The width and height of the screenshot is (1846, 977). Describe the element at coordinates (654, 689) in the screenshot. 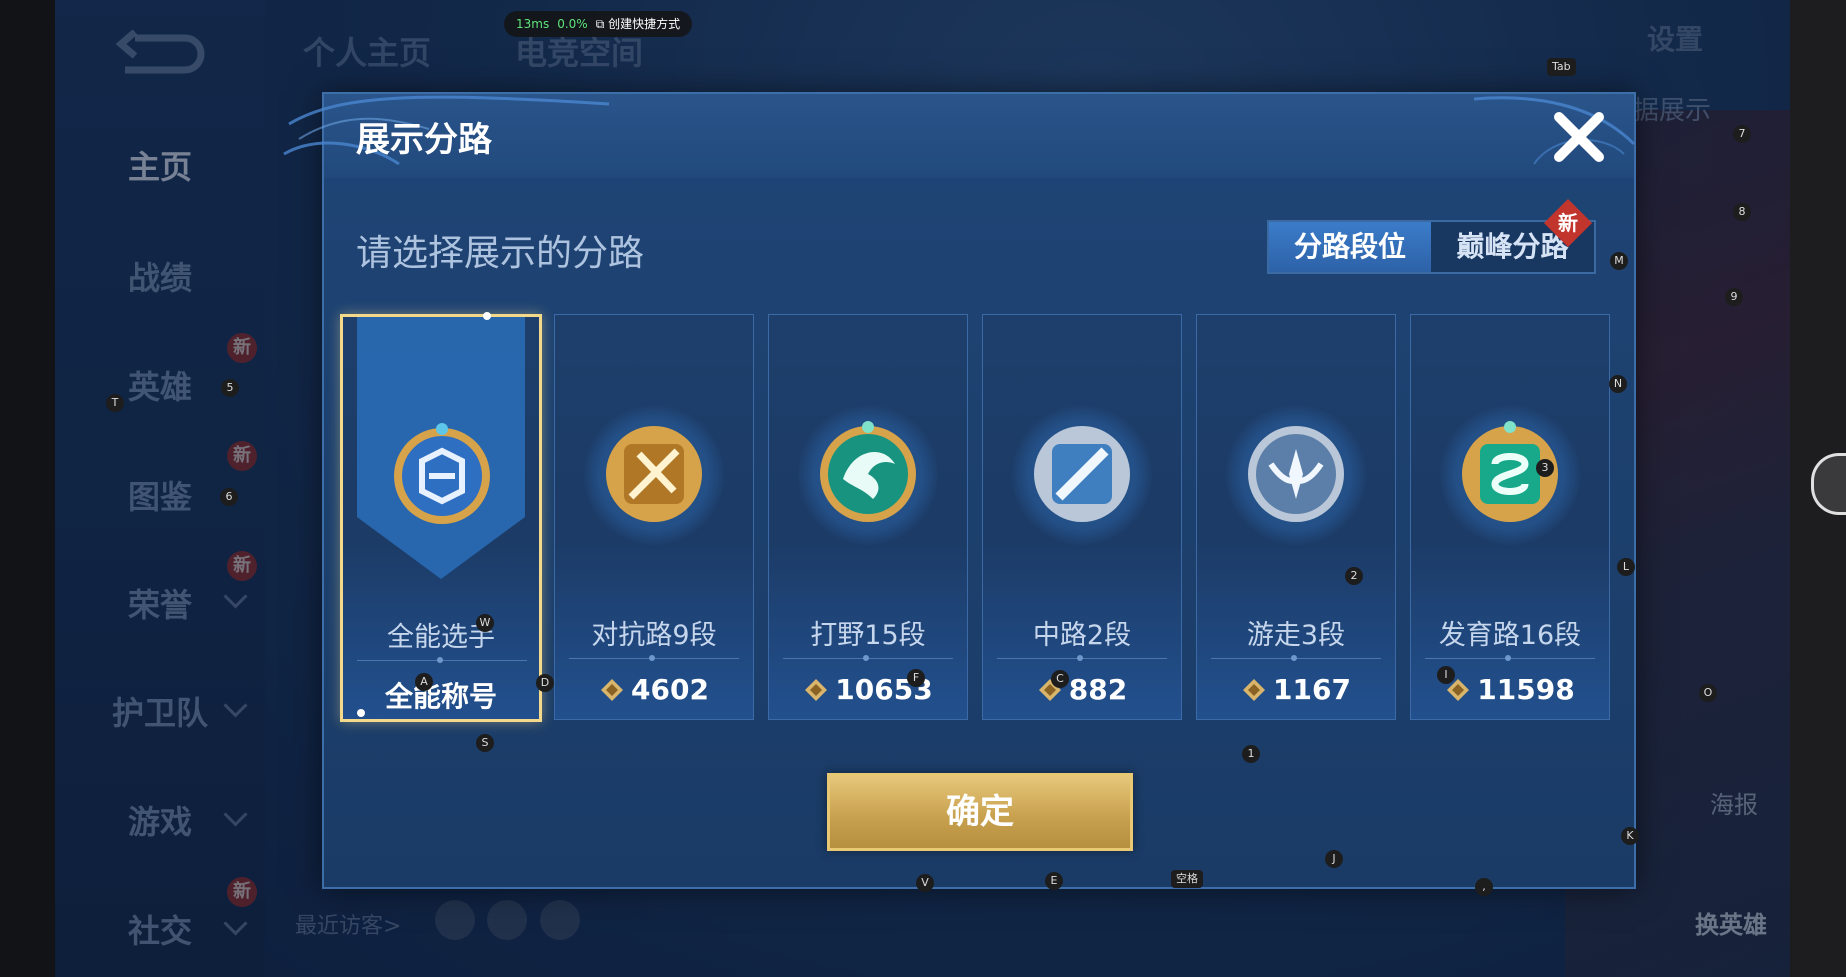

I see `lane-score: 4602` at that location.